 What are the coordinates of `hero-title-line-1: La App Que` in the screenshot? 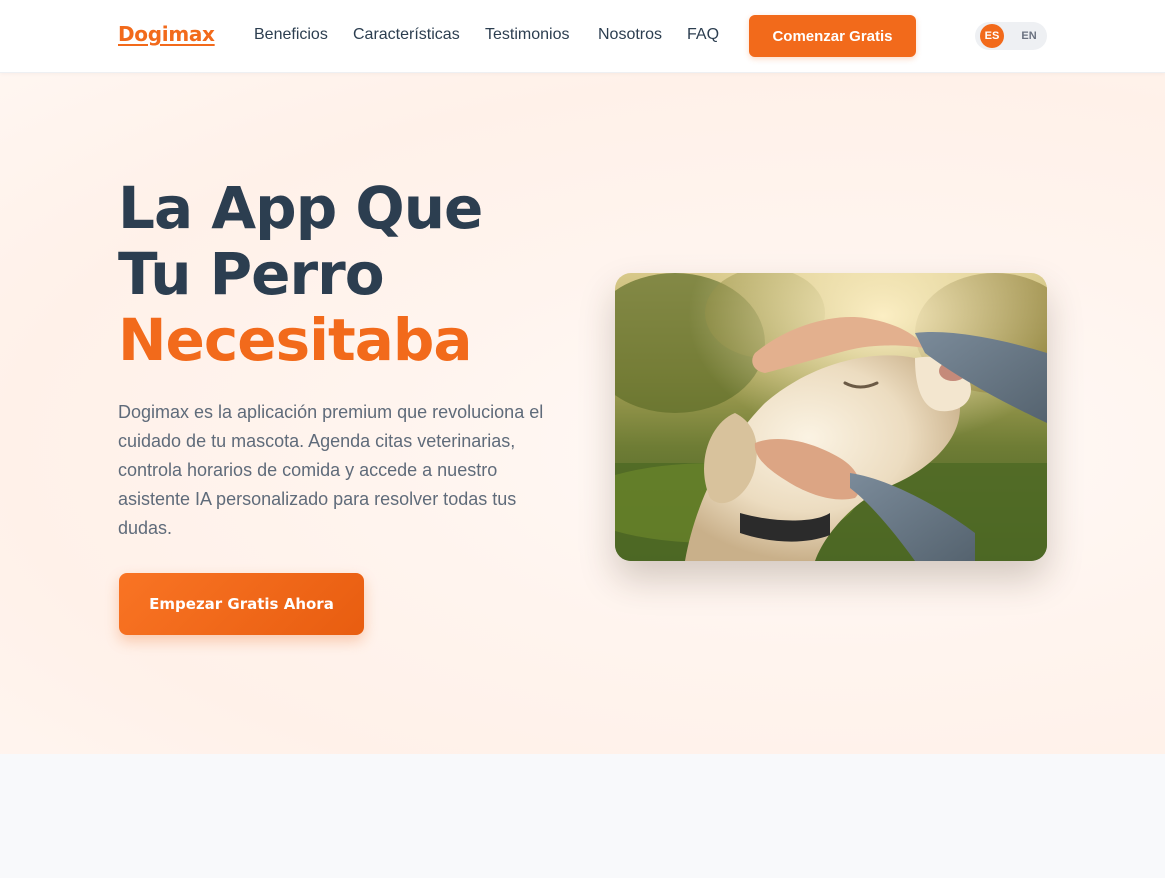 It's located at (300, 208).